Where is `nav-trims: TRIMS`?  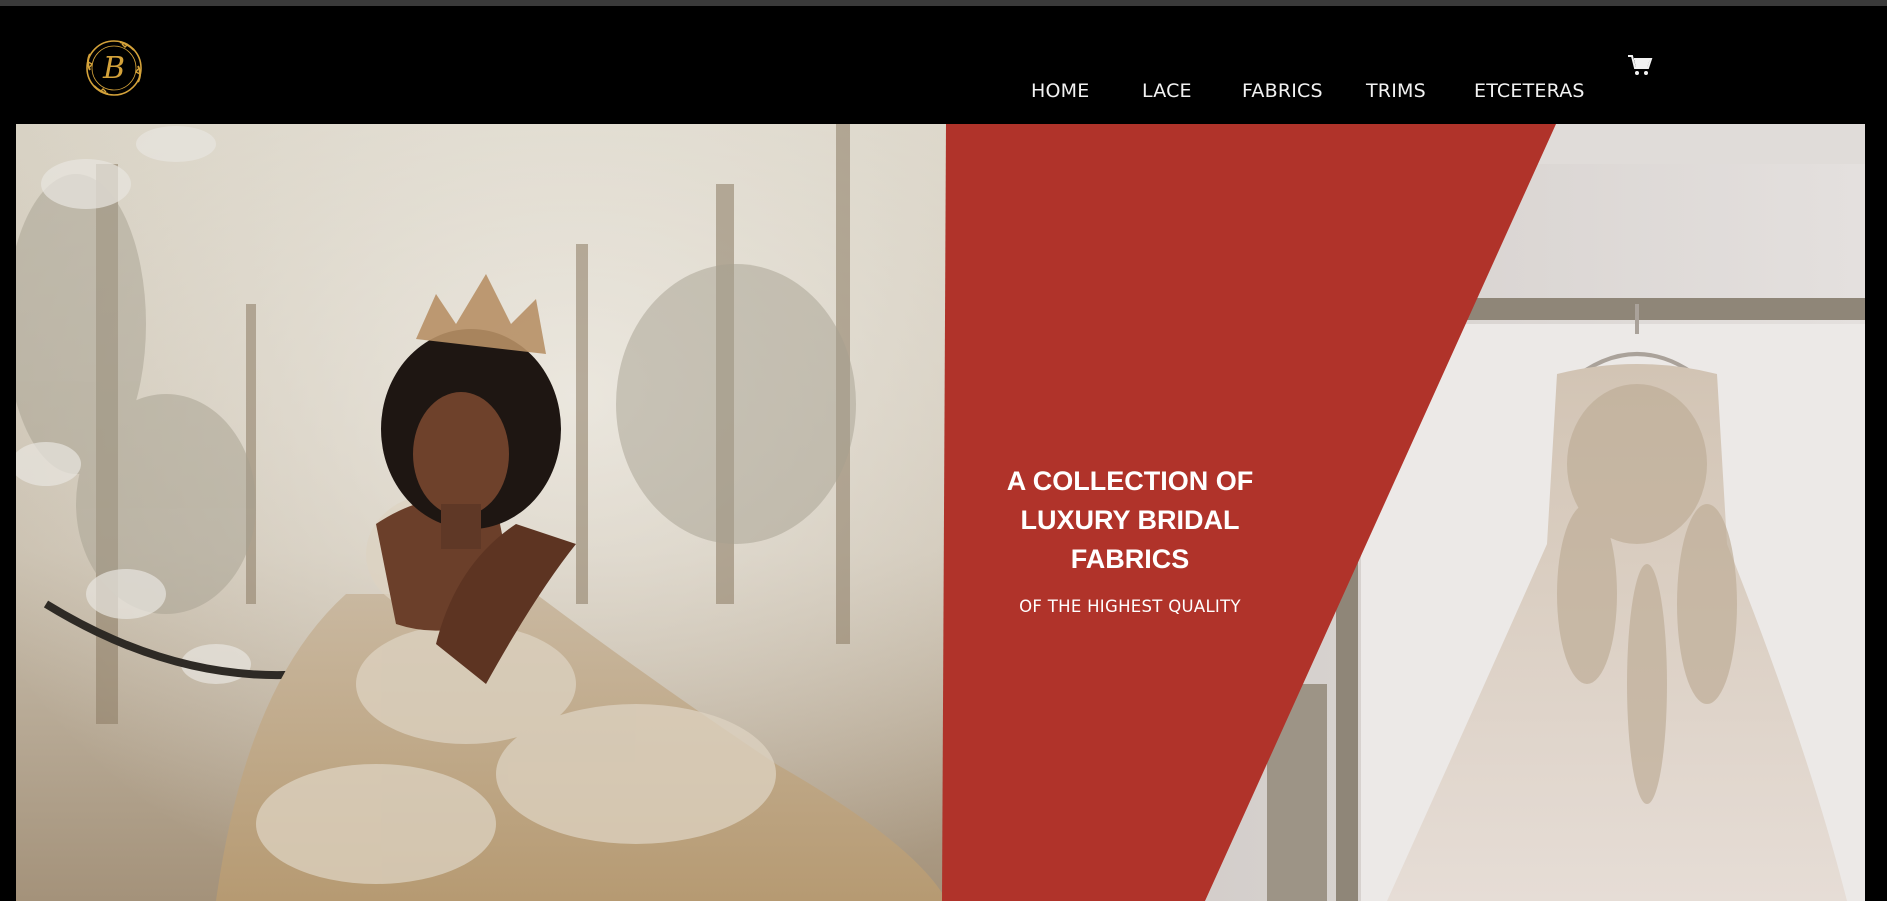
nav-trims: TRIMS is located at coordinates (1396, 91).